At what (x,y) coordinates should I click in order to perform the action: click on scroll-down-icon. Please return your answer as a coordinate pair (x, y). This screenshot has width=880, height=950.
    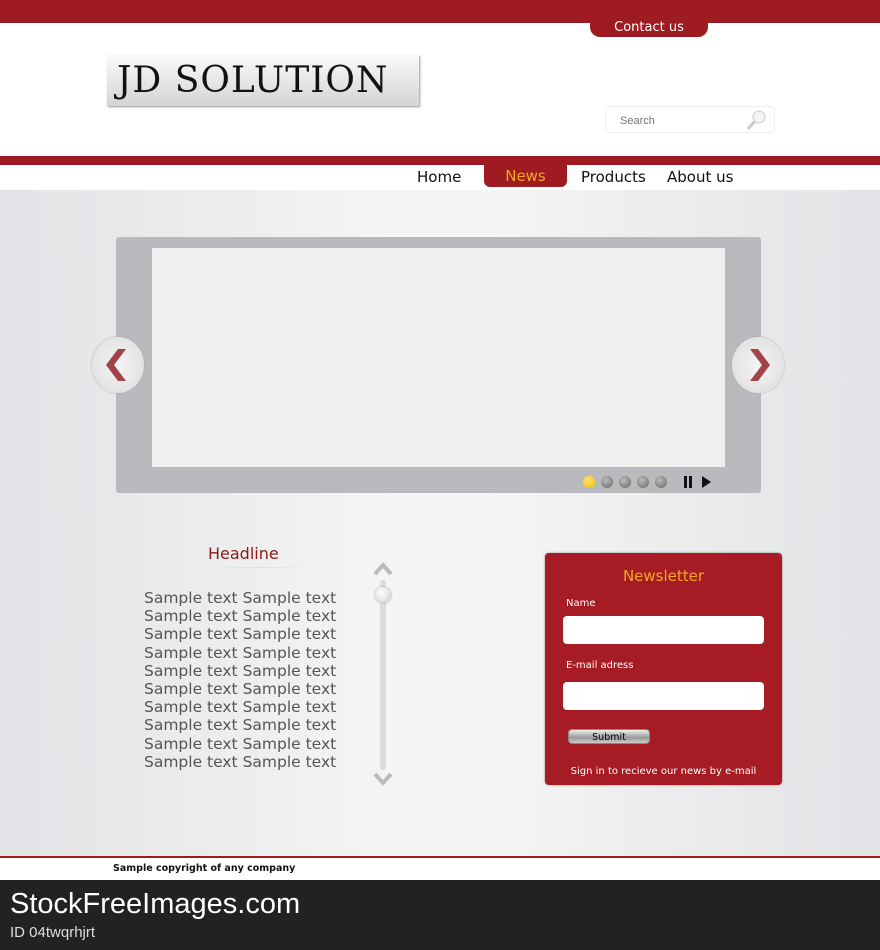
    Looking at the image, I should click on (383, 780).